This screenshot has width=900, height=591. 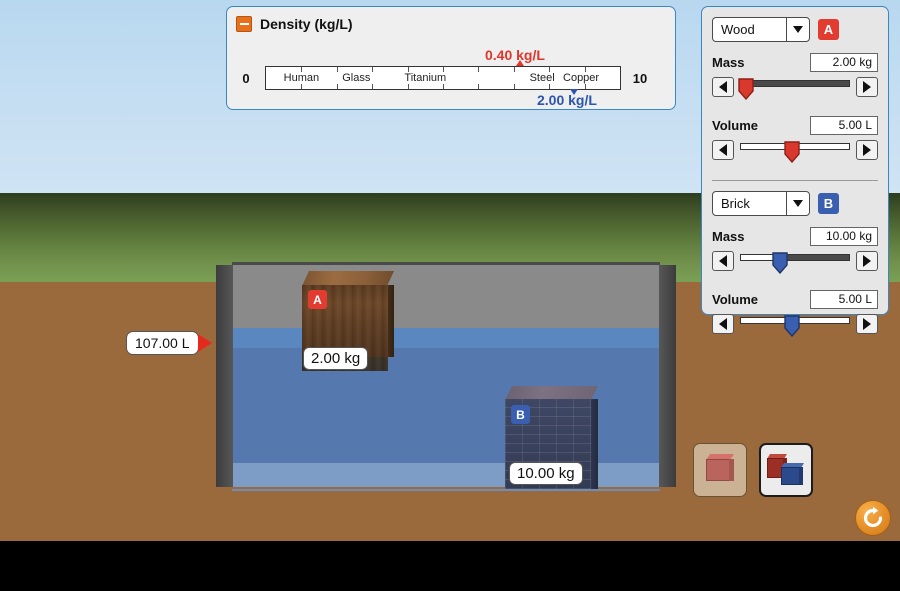 What do you see at coordinates (791, 326) in the screenshot?
I see `block-b-volume-slider-thumb` at bounding box center [791, 326].